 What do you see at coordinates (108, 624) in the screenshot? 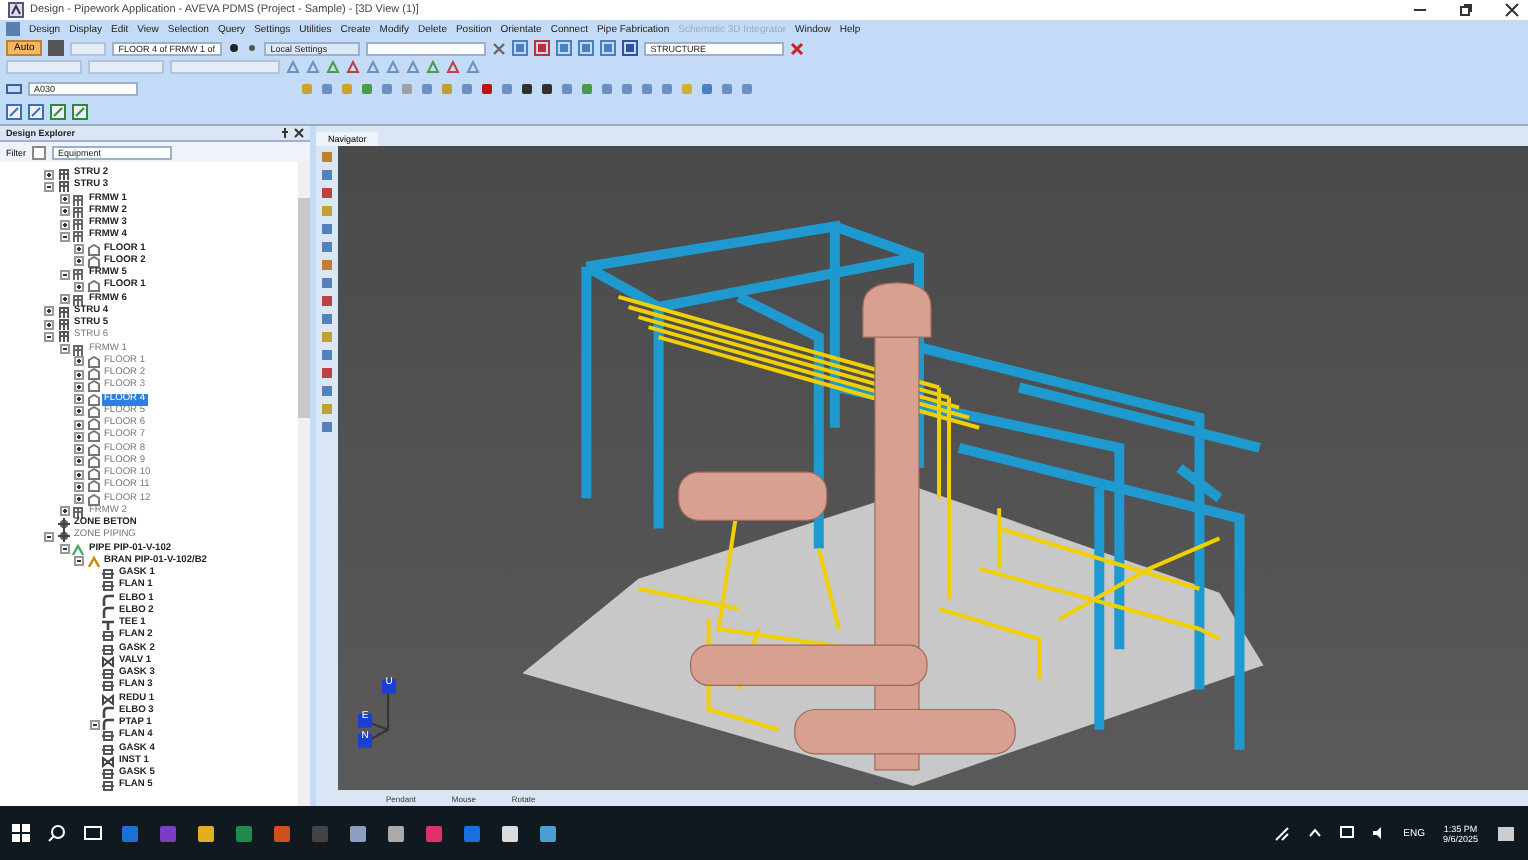
I see `tee-icon` at bounding box center [108, 624].